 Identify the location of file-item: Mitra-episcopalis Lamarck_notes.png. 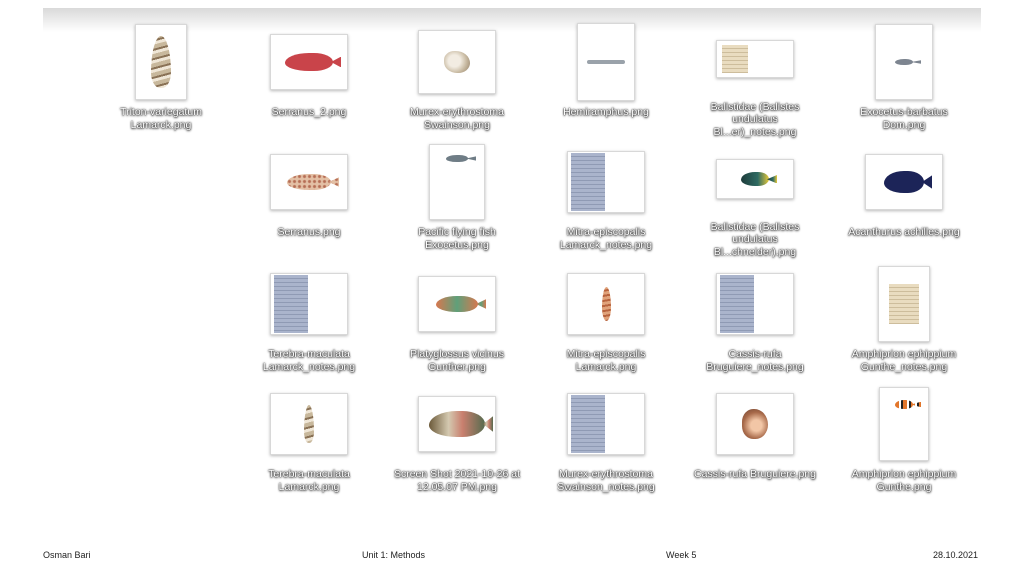
(606, 199).